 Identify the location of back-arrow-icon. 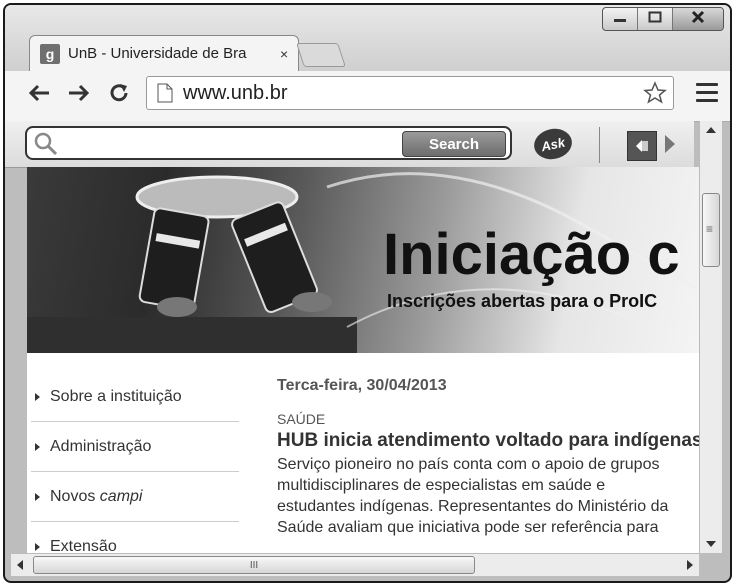
(39, 95).